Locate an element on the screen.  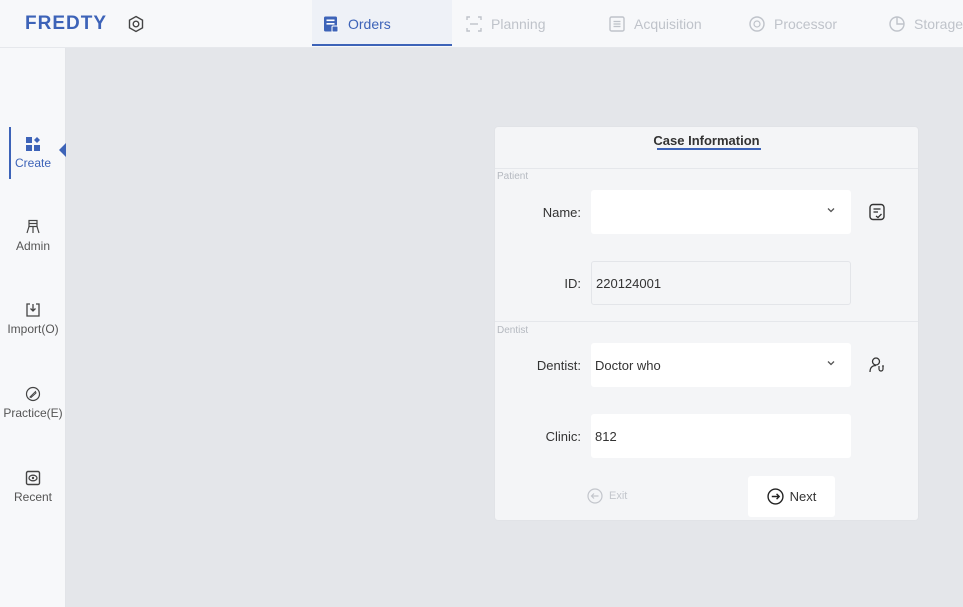
tab-label: Storage is located at coordinates (938, 24).